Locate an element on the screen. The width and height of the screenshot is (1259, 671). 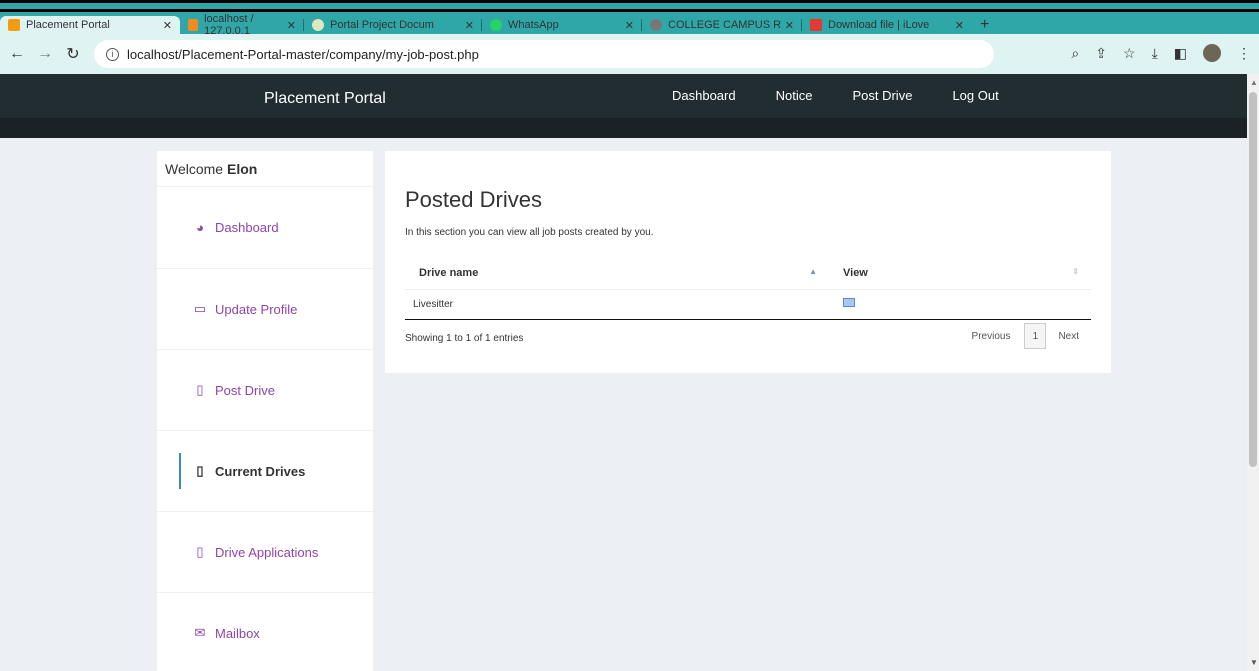
sidebar-item-label: Drive Applications is located at coordinates (267, 552).